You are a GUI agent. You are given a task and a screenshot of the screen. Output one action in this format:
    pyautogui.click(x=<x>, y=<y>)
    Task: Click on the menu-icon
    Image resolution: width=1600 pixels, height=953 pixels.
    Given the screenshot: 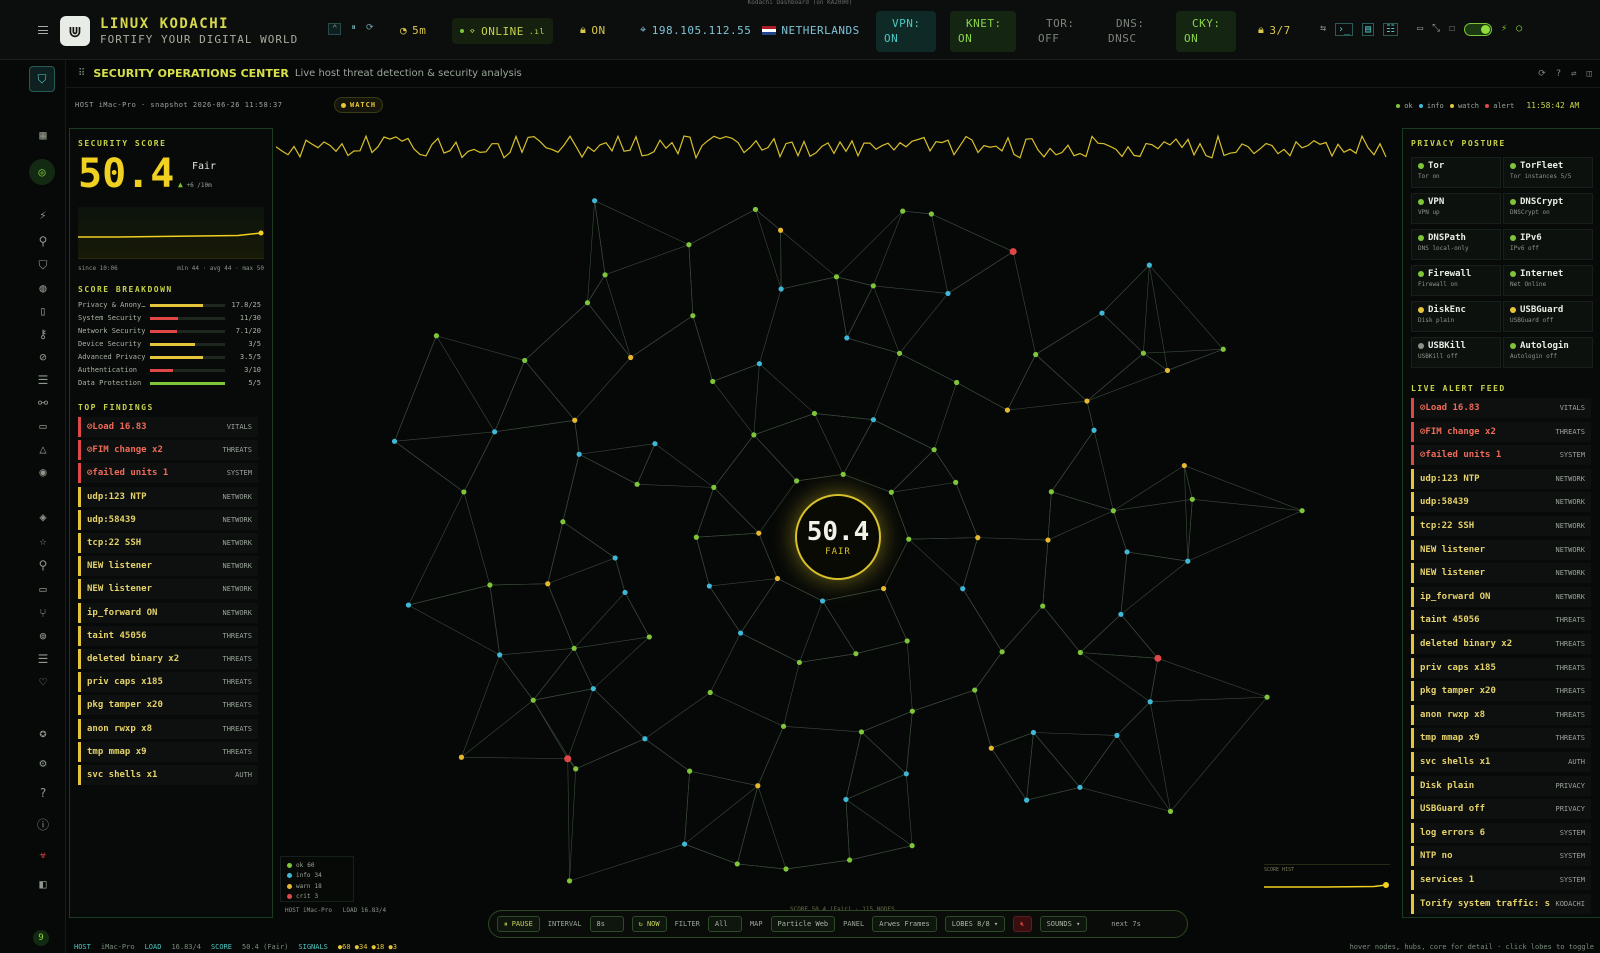 What is the action you would take?
    pyautogui.click(x=43, y=30)
    